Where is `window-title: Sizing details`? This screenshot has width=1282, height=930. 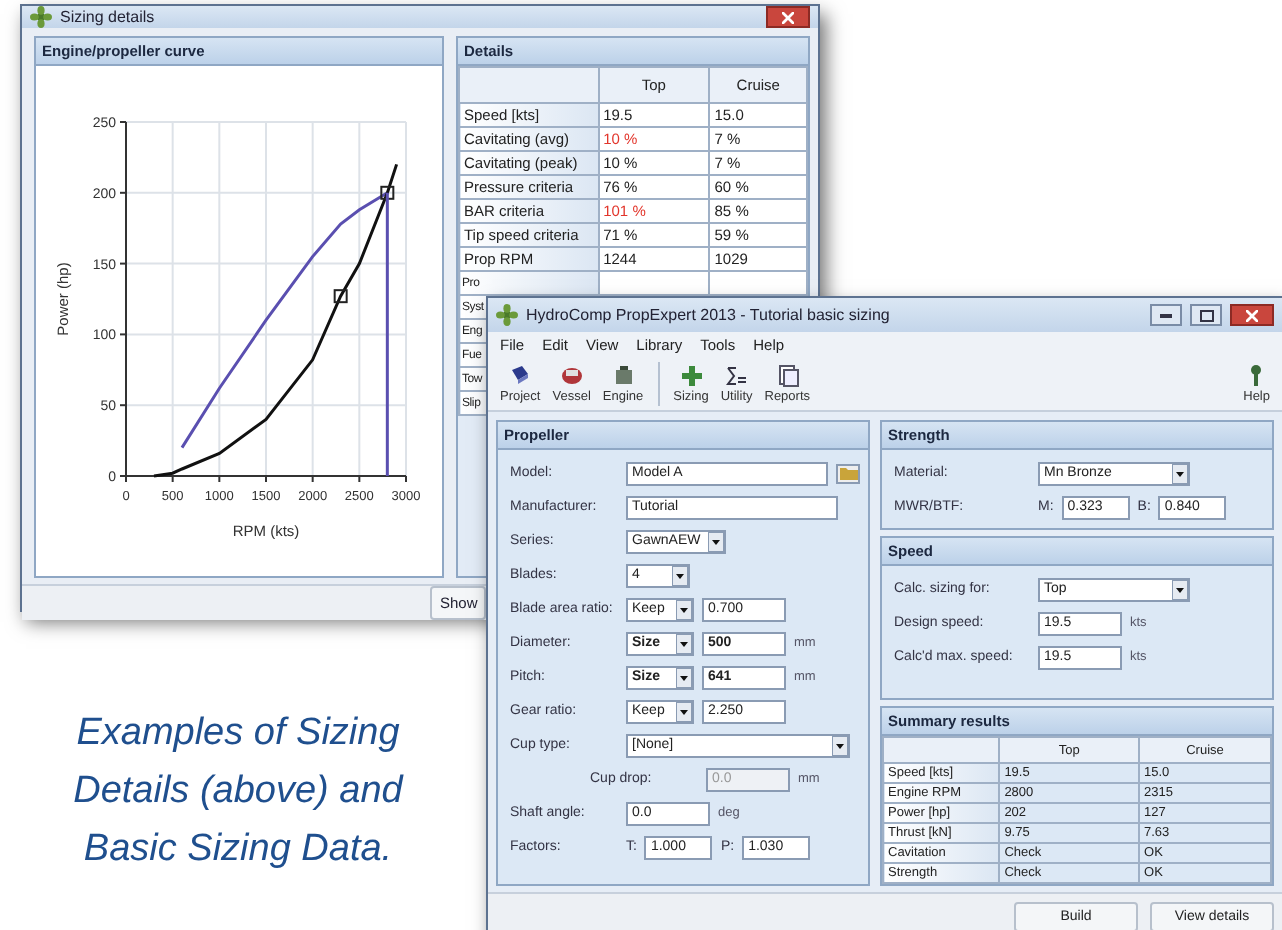 window-title: Sizing details is located at coordinates (107, 17).